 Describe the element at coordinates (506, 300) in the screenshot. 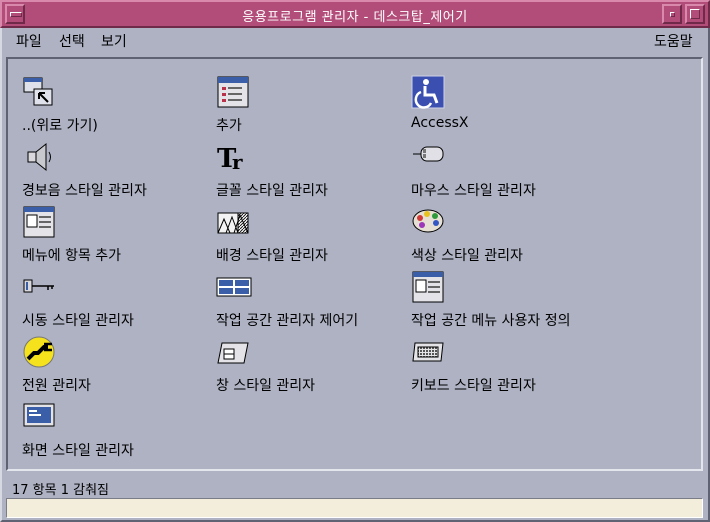

I see `item-customize-workspace-menu: 작업 공간 메뉴 사용자 정의` at that location.